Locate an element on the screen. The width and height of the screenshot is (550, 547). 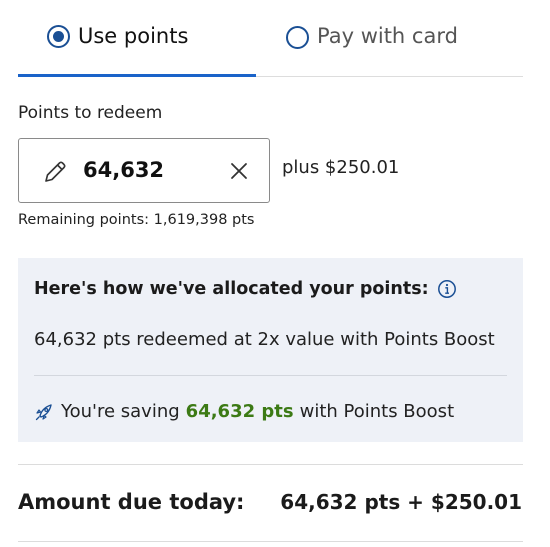
summary-divider-bottom is located at coordinates (270, 541).